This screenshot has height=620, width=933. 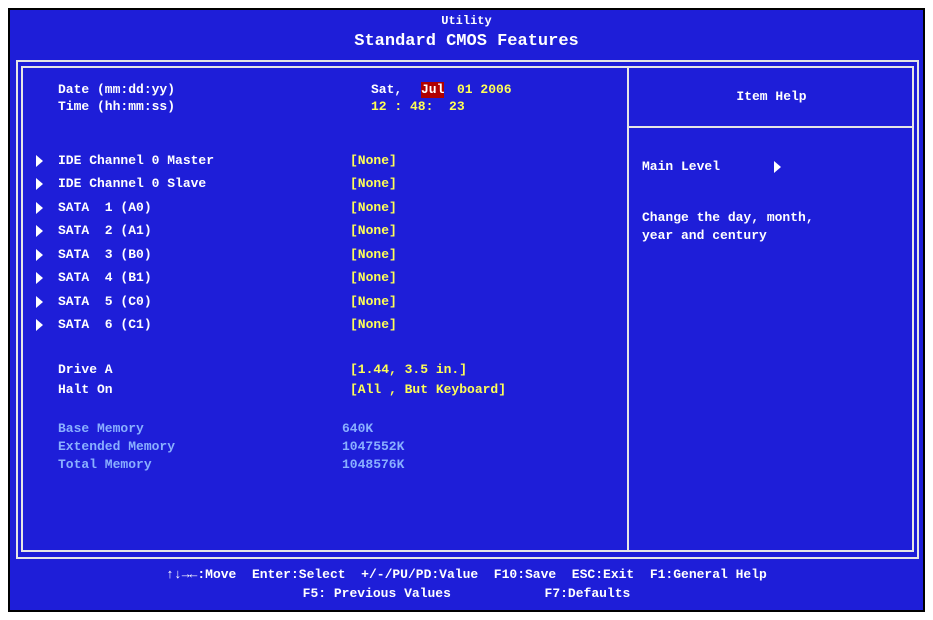 What do you see at coordinates (85, 389) in the screenshot?
I see `option-label: Halt On` at bounding box center [85, 389].